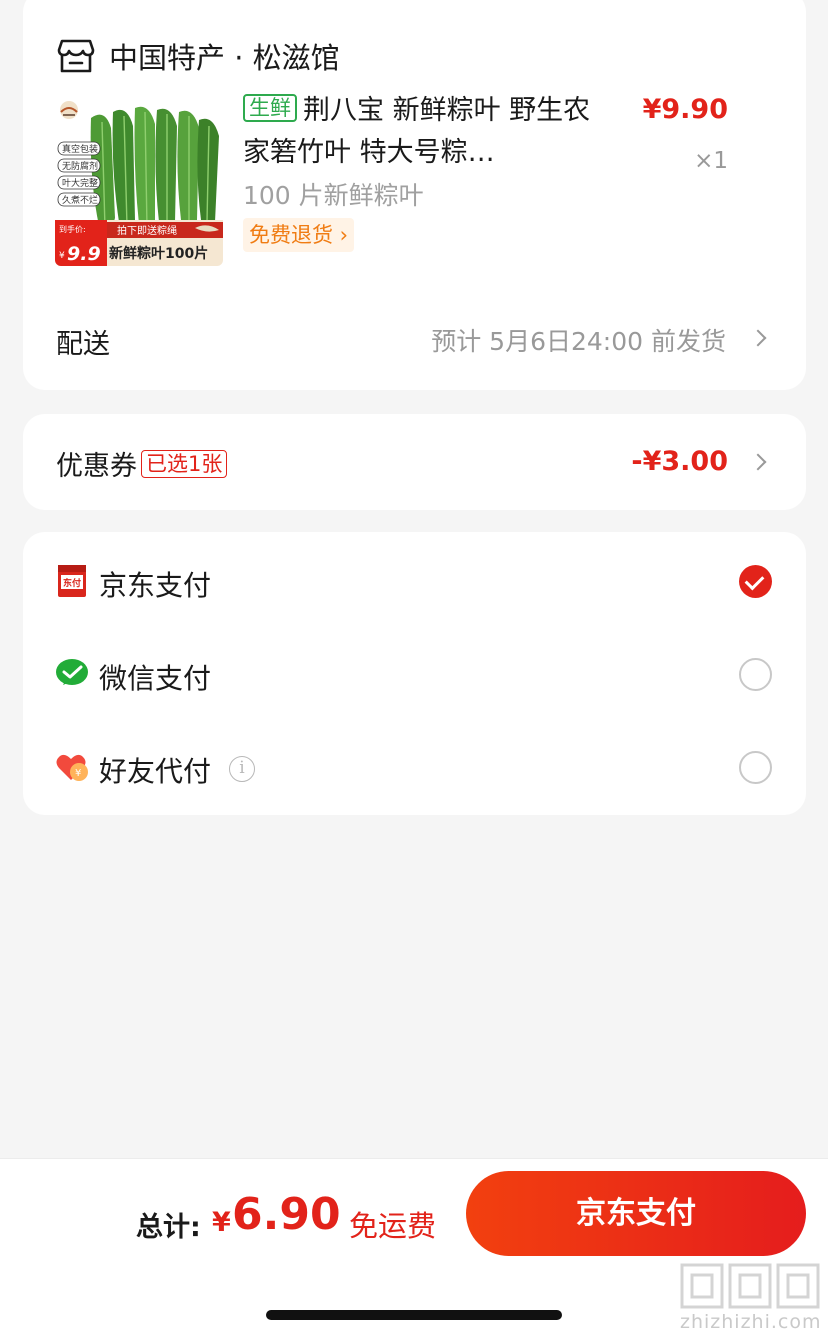 The image size is (828, 1339). I want to click on thumb-promo-bottom: 新鲜粽叶100片, so click(158, 253).